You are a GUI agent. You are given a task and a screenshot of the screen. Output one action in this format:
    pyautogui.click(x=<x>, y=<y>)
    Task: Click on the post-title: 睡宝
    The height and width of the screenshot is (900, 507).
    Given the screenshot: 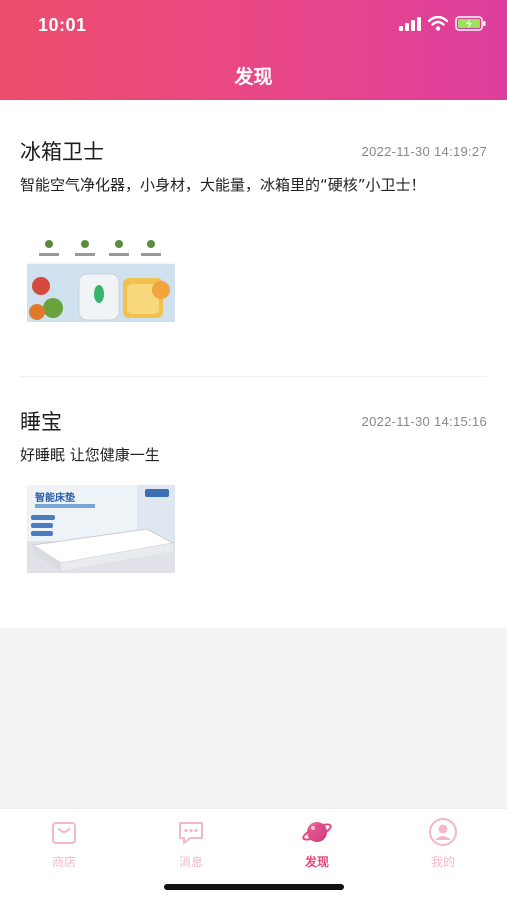 What is the action you would take?
    pyautogui.click(x=41, y=422)
    